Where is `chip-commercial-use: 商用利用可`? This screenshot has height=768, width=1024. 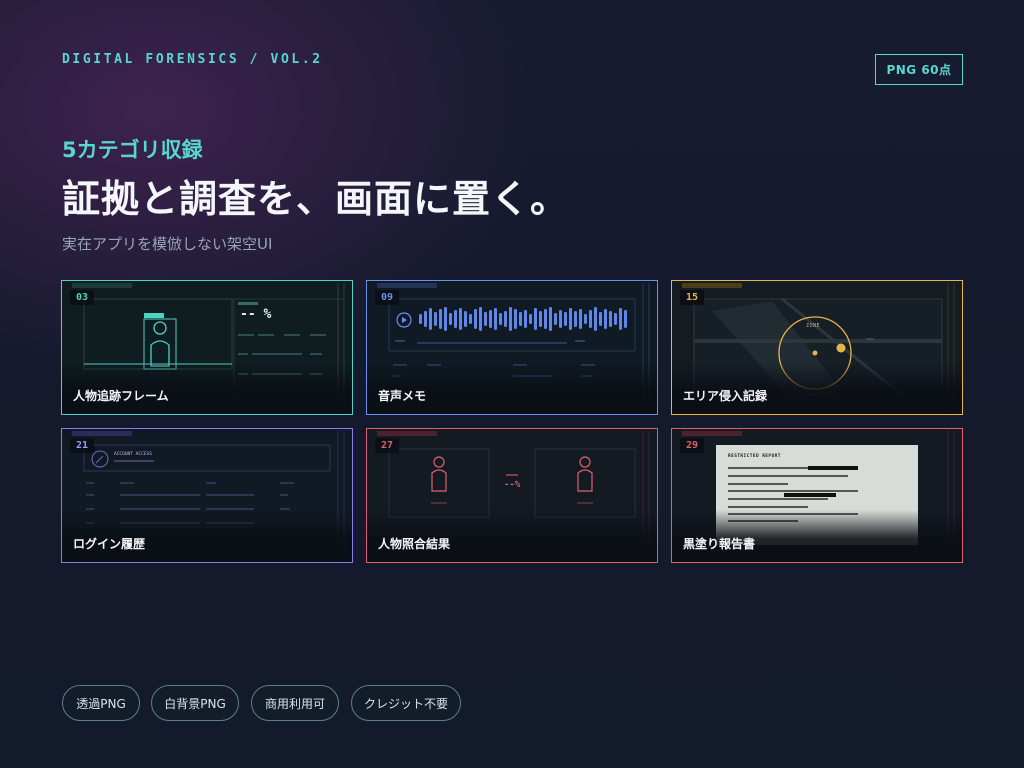 chip-commercial-use: 商用利用可 is located at coordinates (295, 703).